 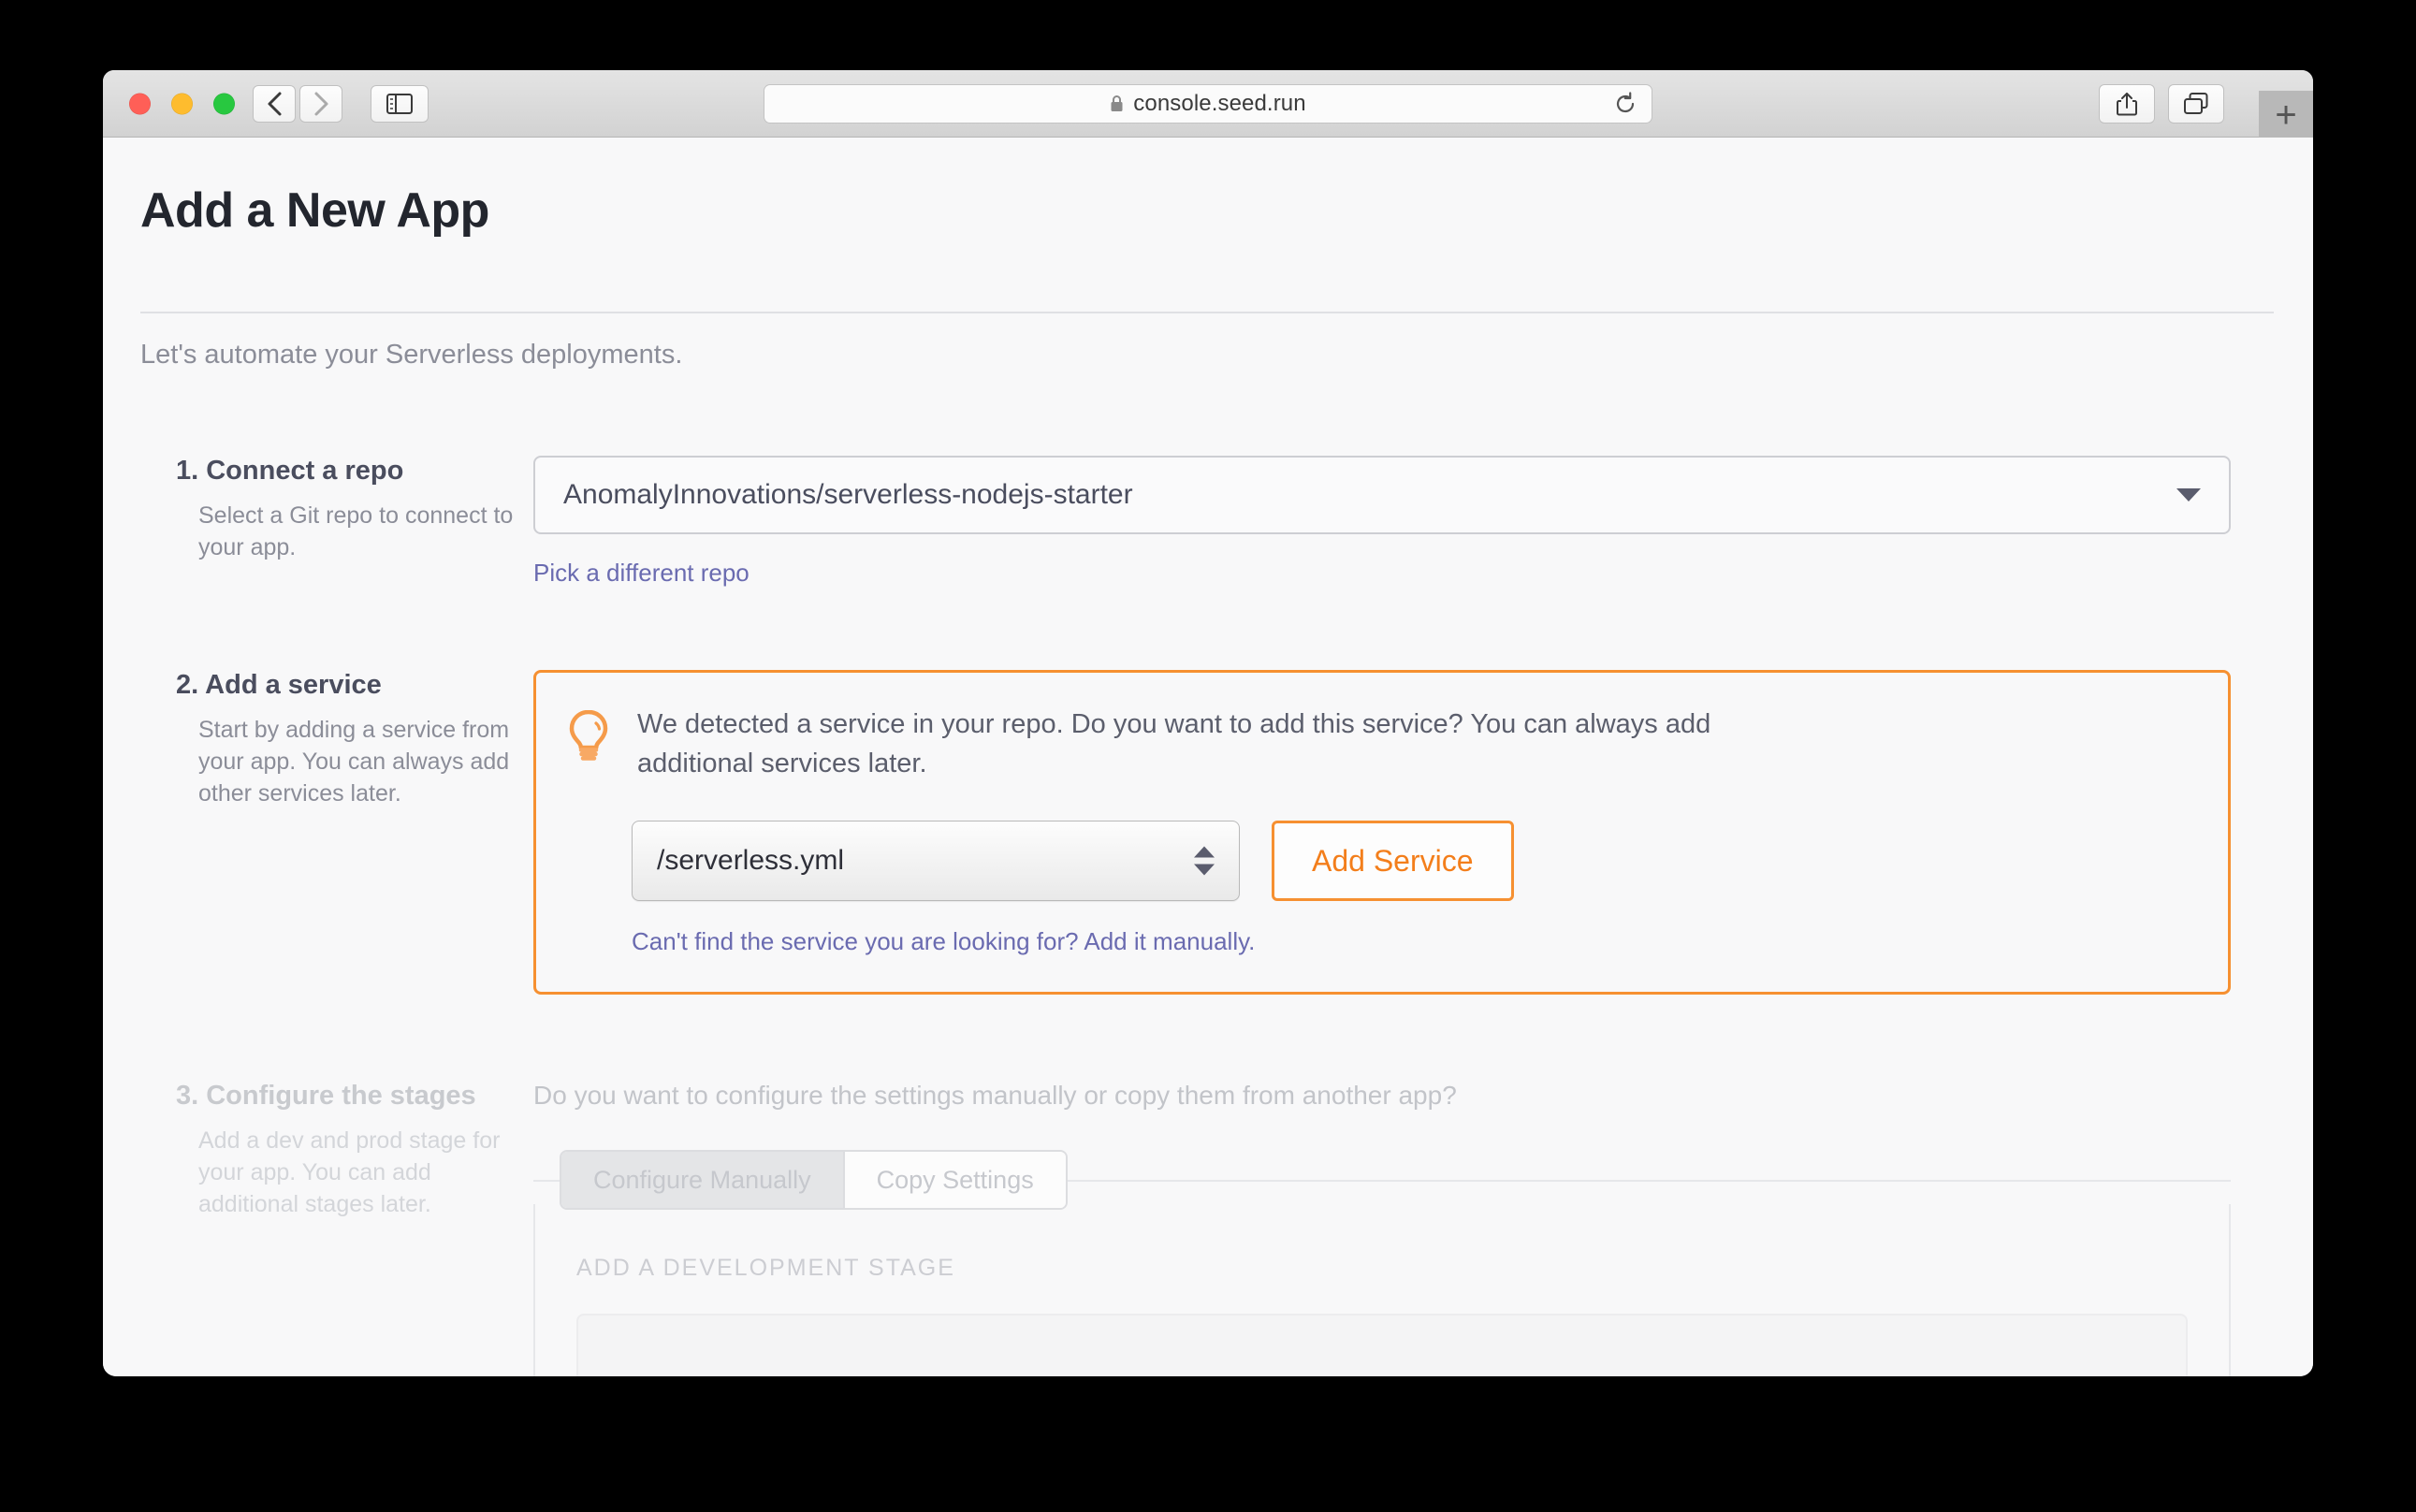 What do you see at coordinates (2286, 115) in the screenshot?
I see `new-tab-button: +` at bounding box center [2286, 115].